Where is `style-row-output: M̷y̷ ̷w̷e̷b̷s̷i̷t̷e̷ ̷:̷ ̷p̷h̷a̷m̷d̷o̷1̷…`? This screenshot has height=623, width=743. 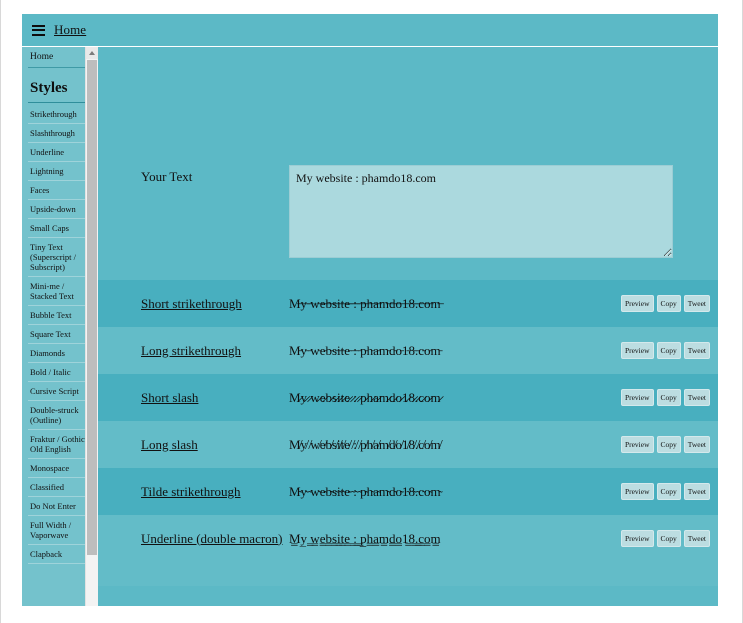
style-row-output: M̷y̷ ̷w̷e̷b̷s̷i̷t̷e̷ ̷:̷ ̷p̷h̷a̷m̷d̷o̷1̷… is located at coordinates (365, 397).